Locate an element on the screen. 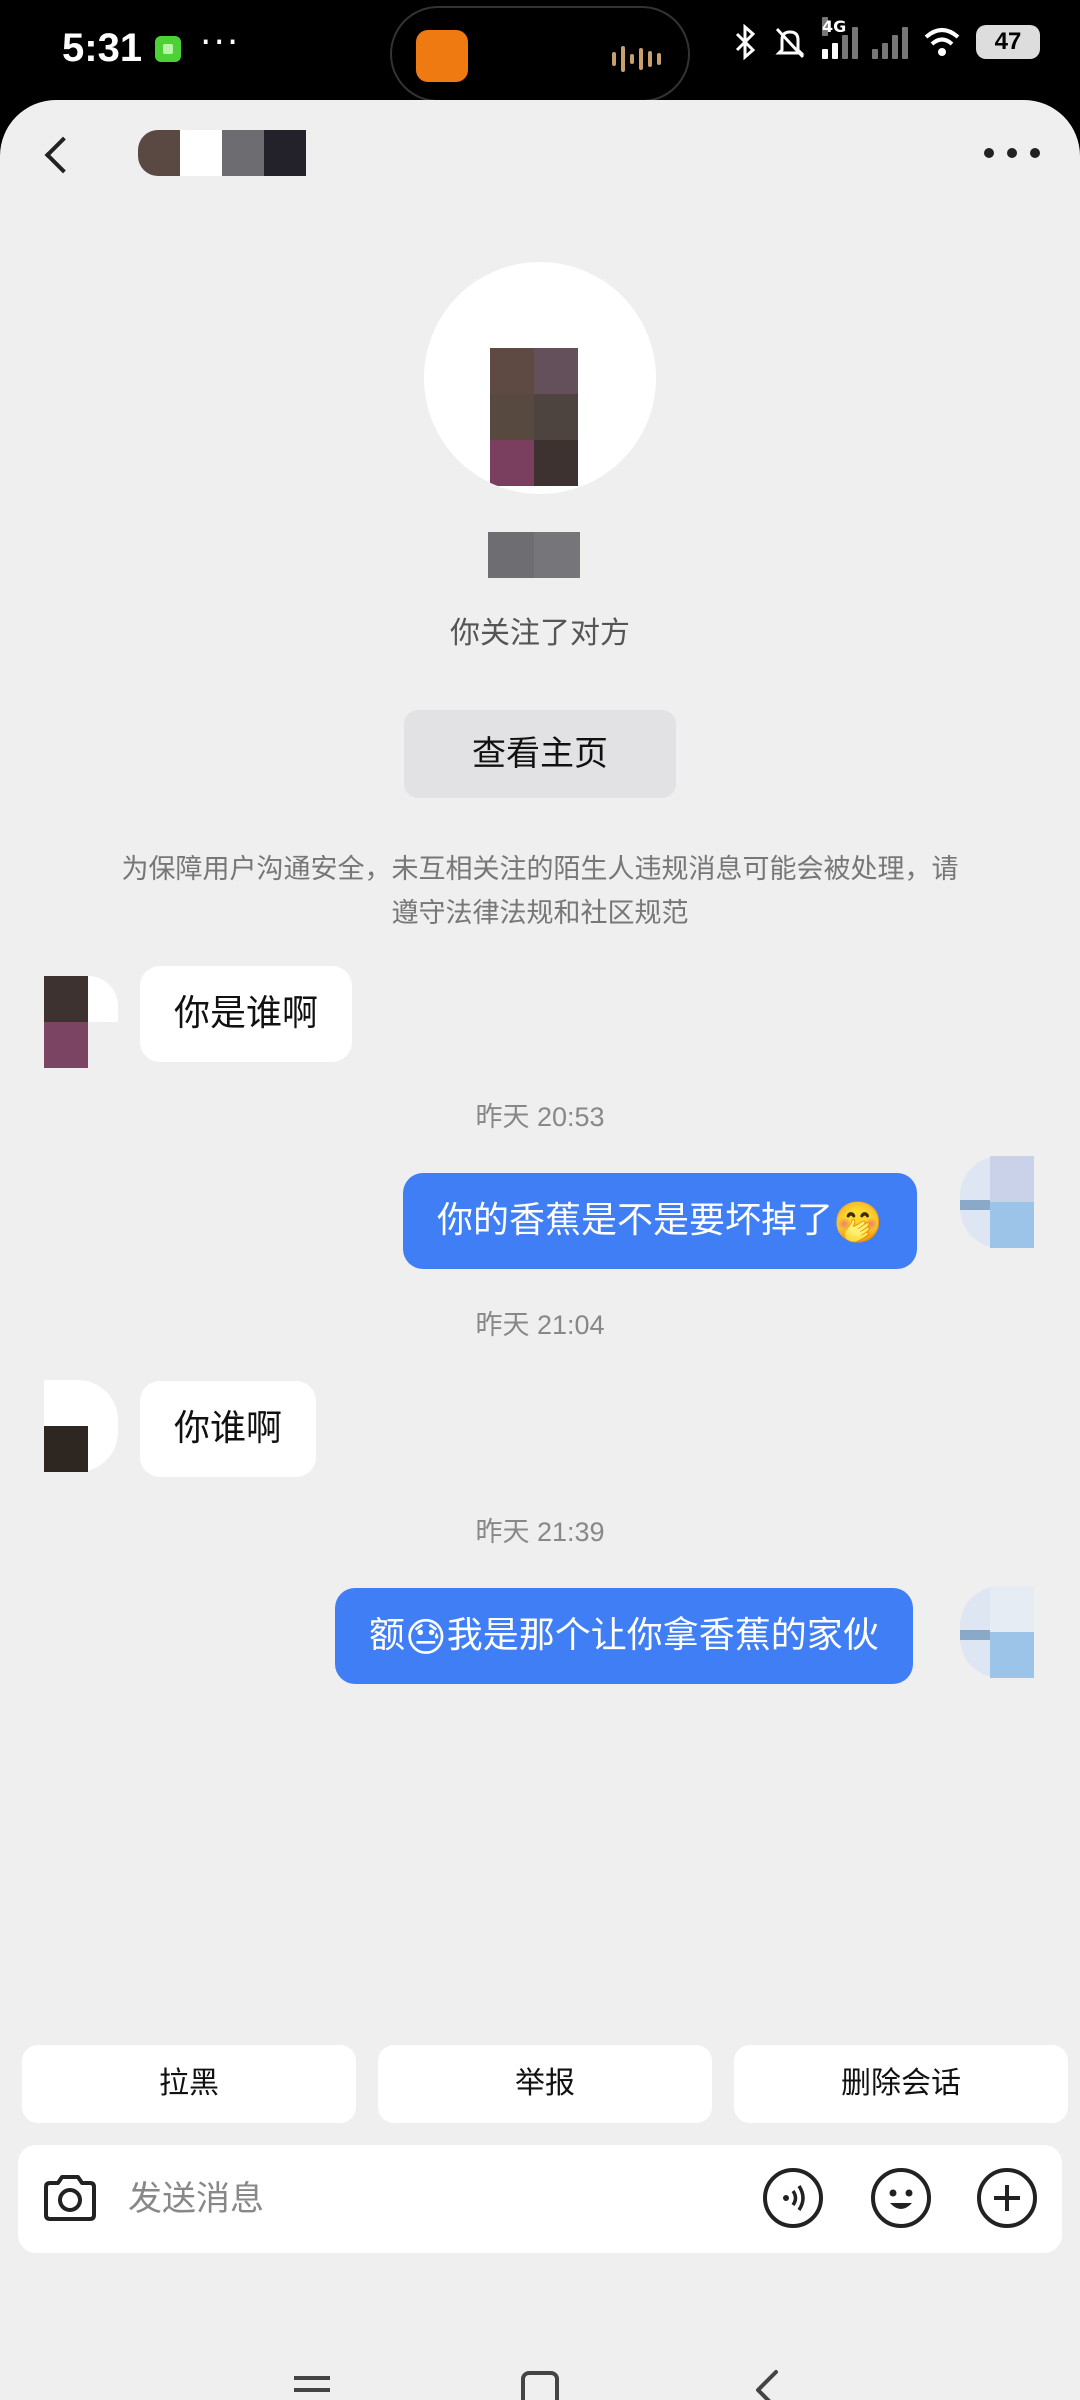 The height and width of the screenshot is (2400, 1080). back-arrow-icon is located at coordinates (60, 155).